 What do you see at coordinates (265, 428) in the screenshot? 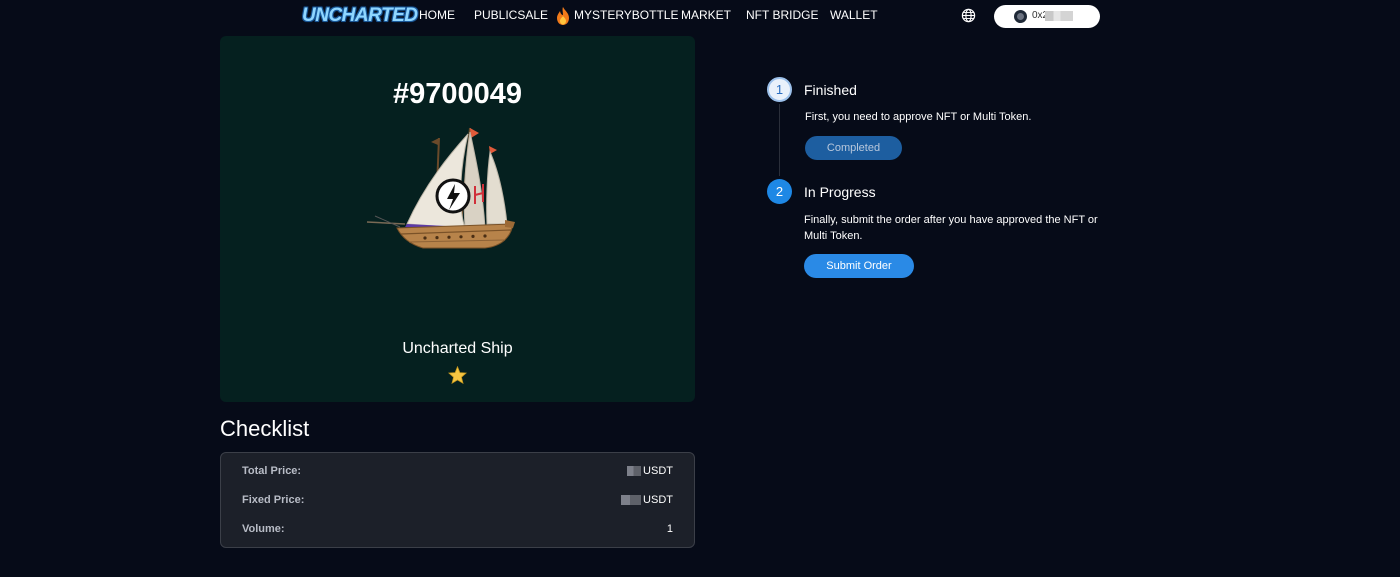
I see `checklist-title: Checklist` at bounding box center [265, 428].